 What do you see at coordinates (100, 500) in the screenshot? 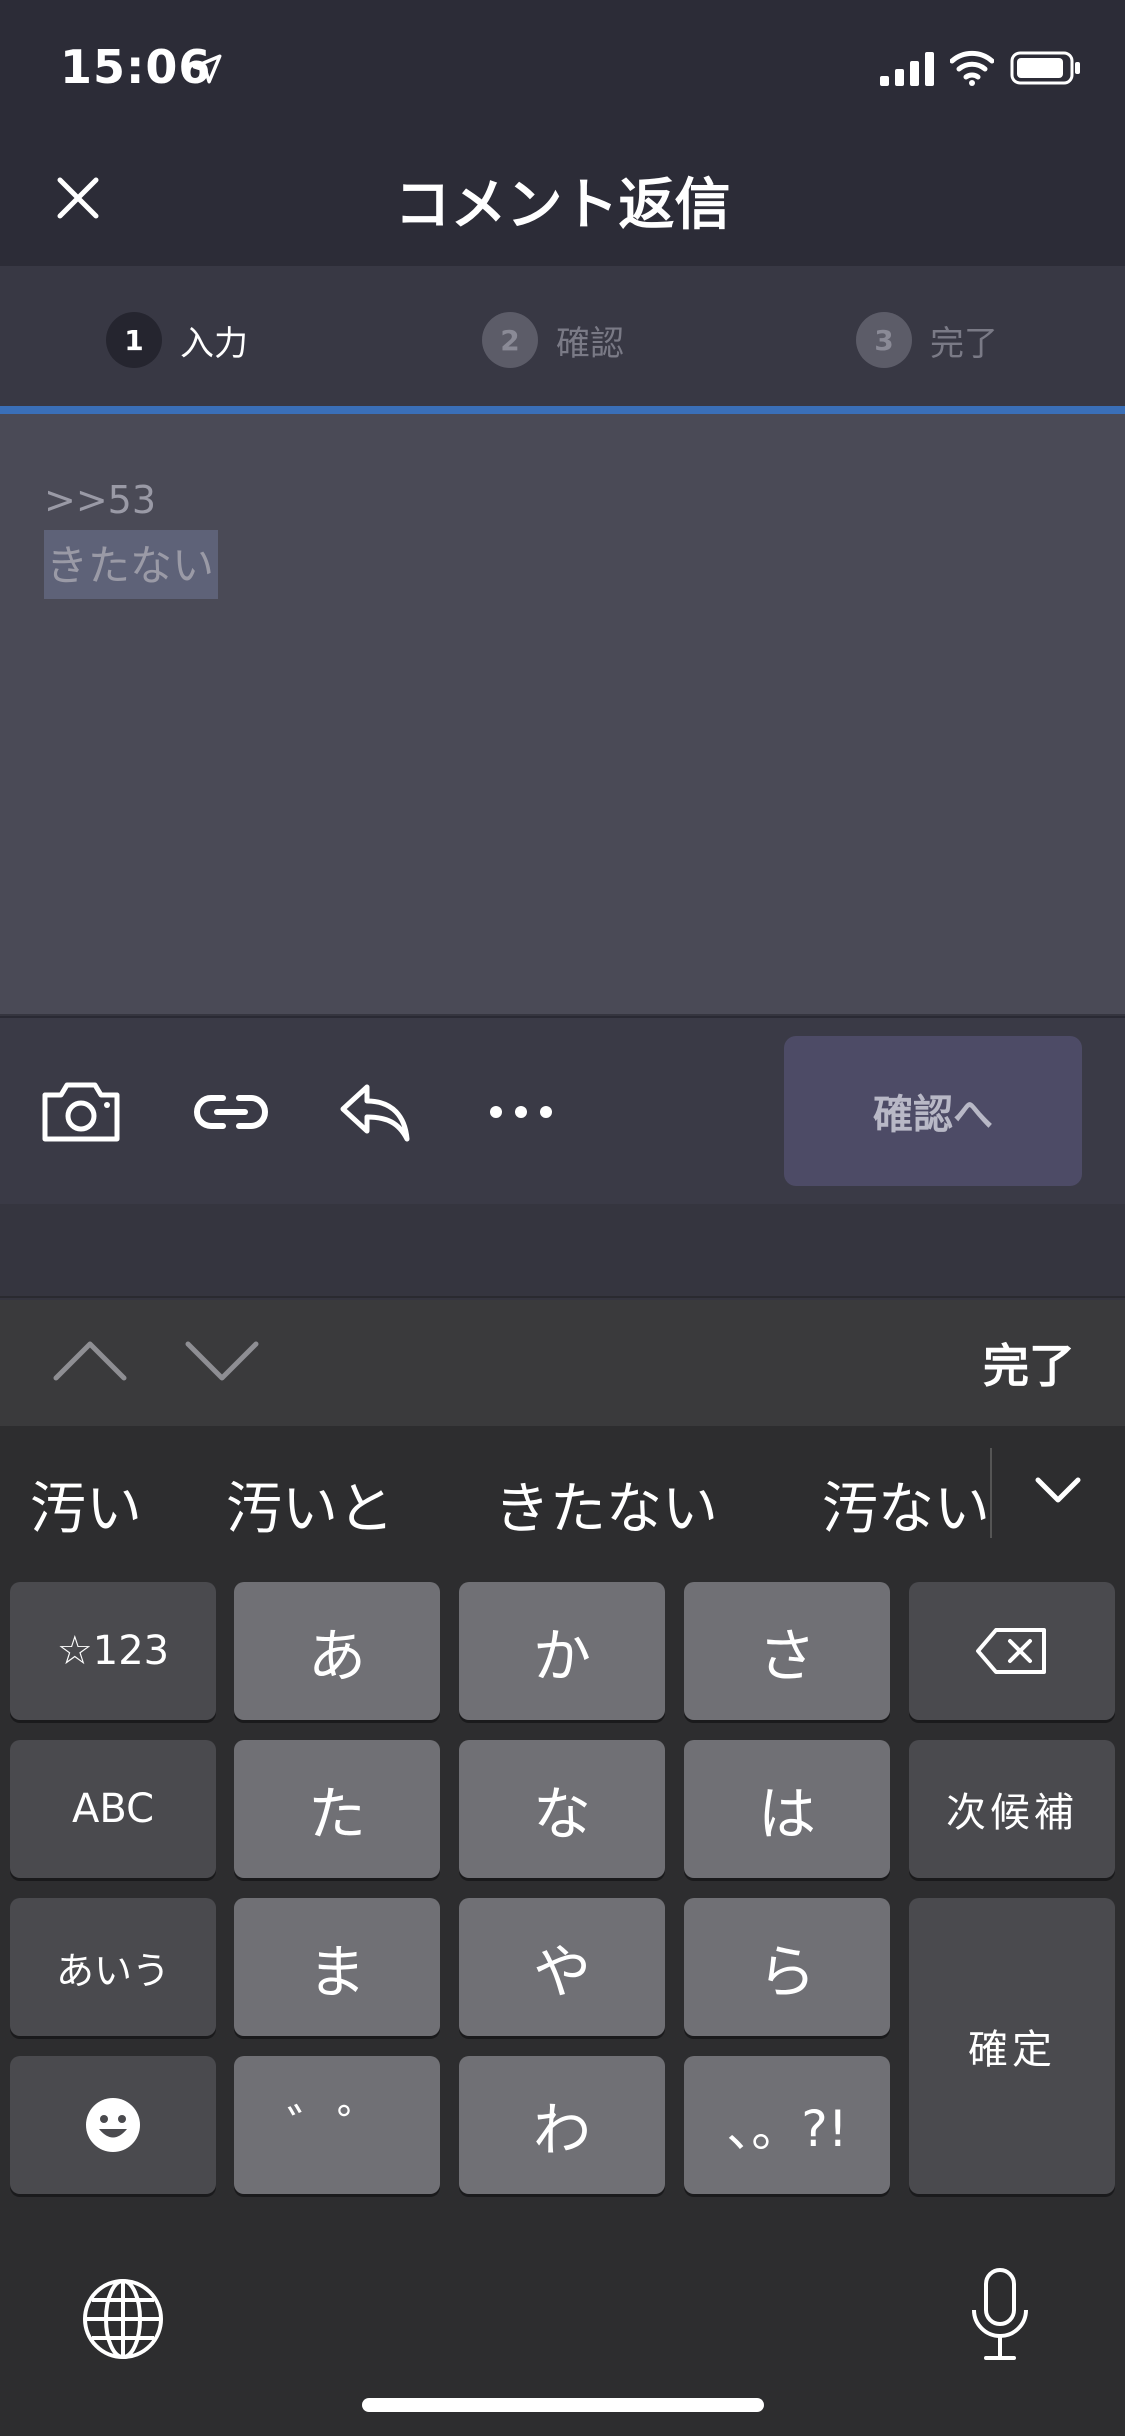
I see `reply-reference: >>53` at bounding box center [100, 500].